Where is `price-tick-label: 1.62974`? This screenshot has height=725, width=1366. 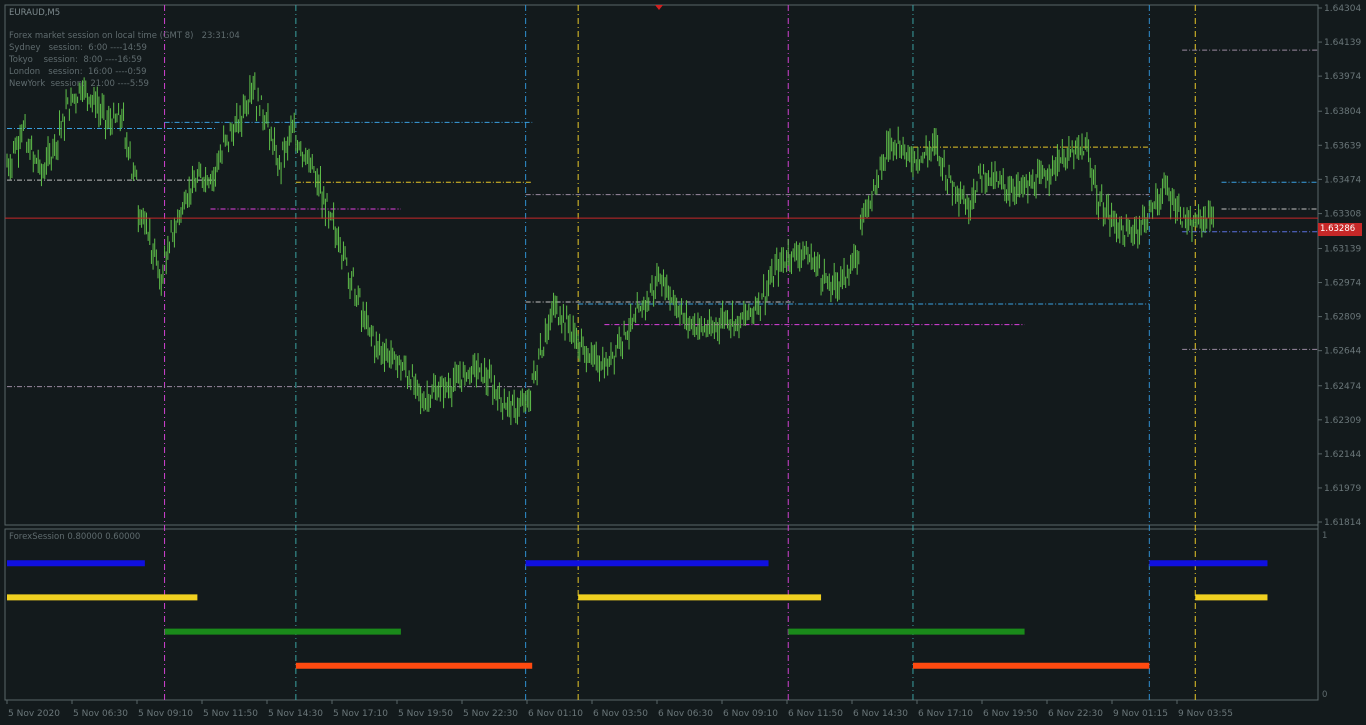
price-tick-label: 1.62974 is located at coordinates (1342, 284).